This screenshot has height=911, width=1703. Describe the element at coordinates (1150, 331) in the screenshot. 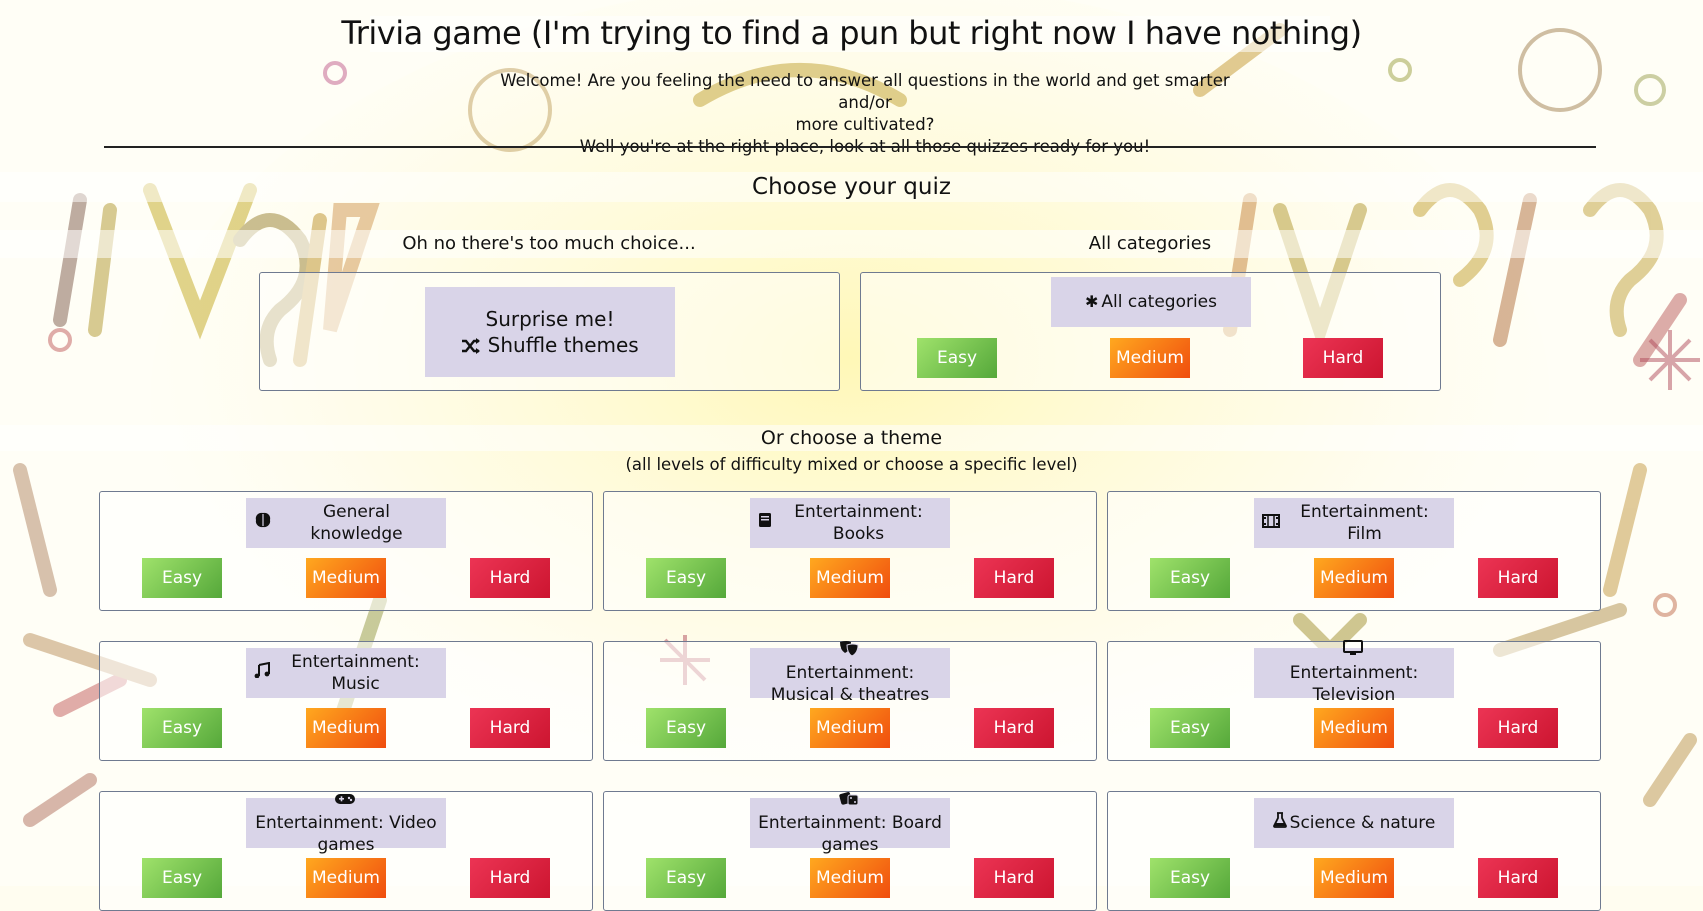

I see `all-categories-card: ✱ All categories Easy Medium Hard` at that location.